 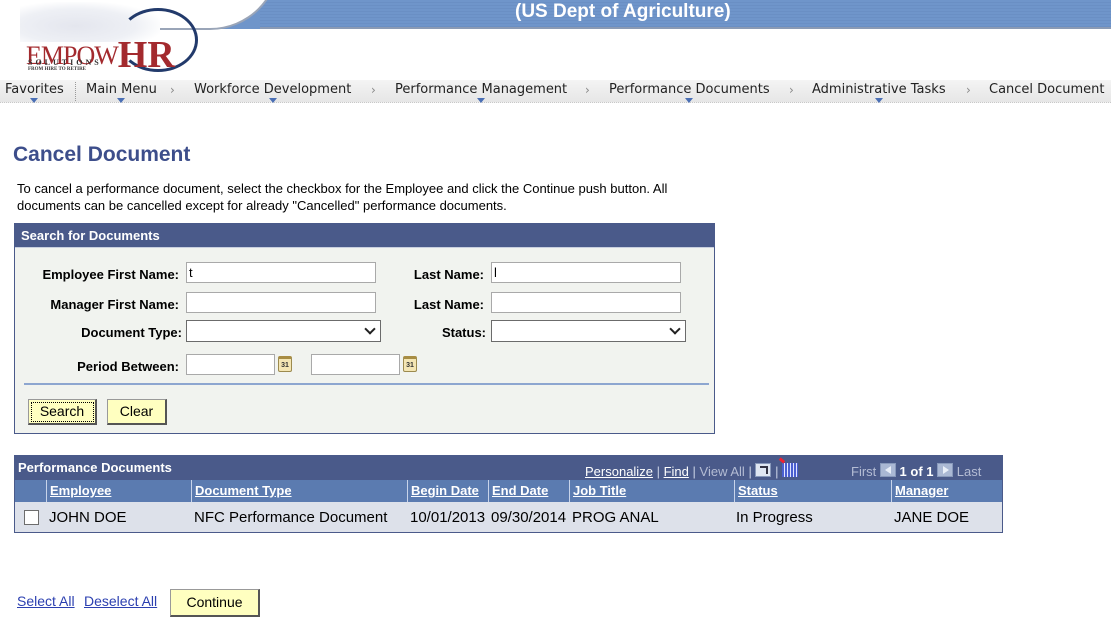 What do you see at coordinates (215, 603) in the screenshot?
I see `continue-button: Continue` at bounding box center [215, 603].